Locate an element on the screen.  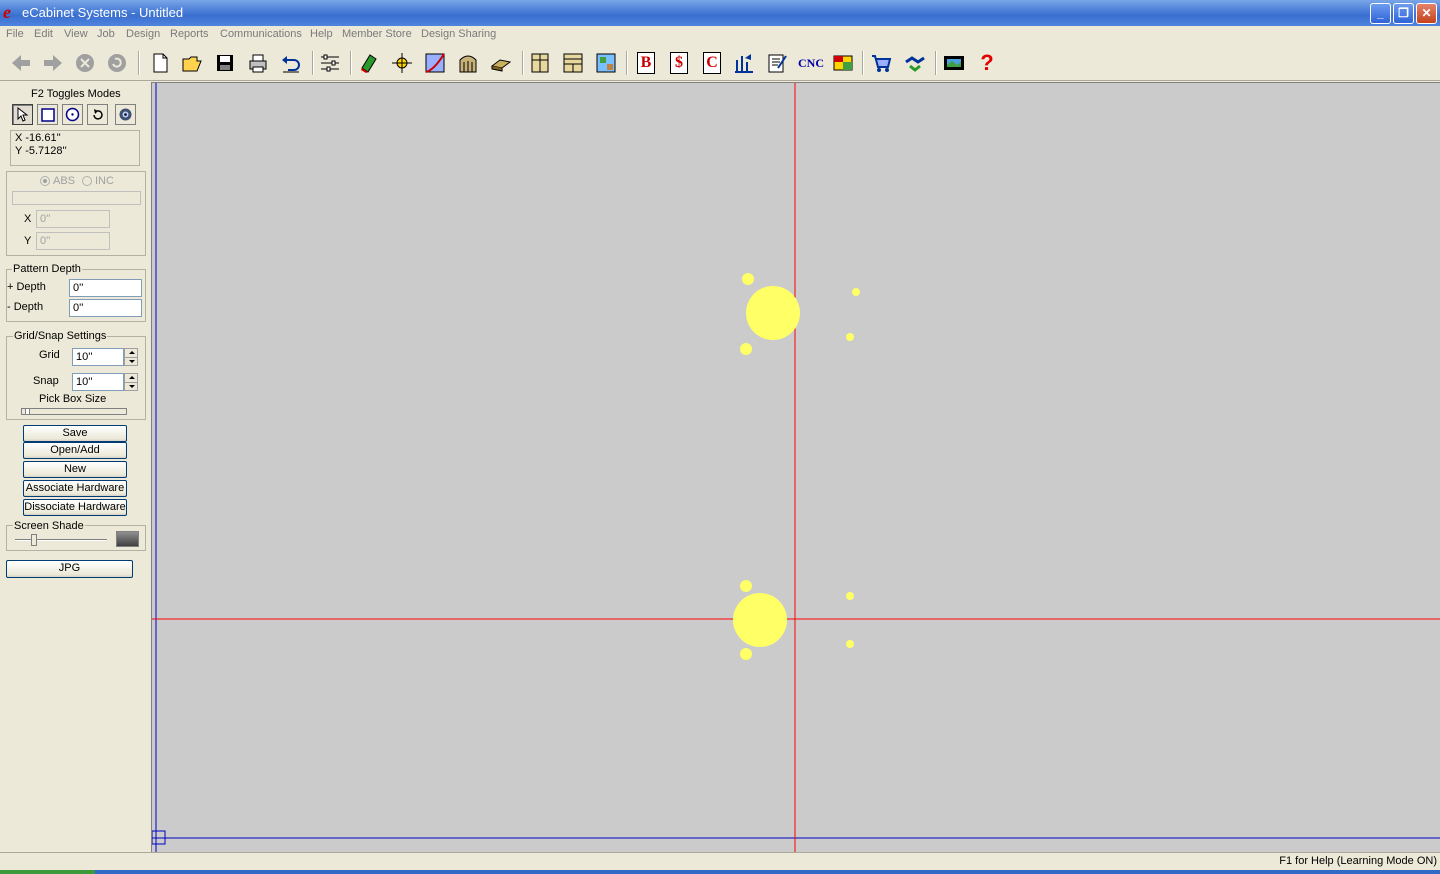
menu-communications: Communications is located at coordinates (261, 34).